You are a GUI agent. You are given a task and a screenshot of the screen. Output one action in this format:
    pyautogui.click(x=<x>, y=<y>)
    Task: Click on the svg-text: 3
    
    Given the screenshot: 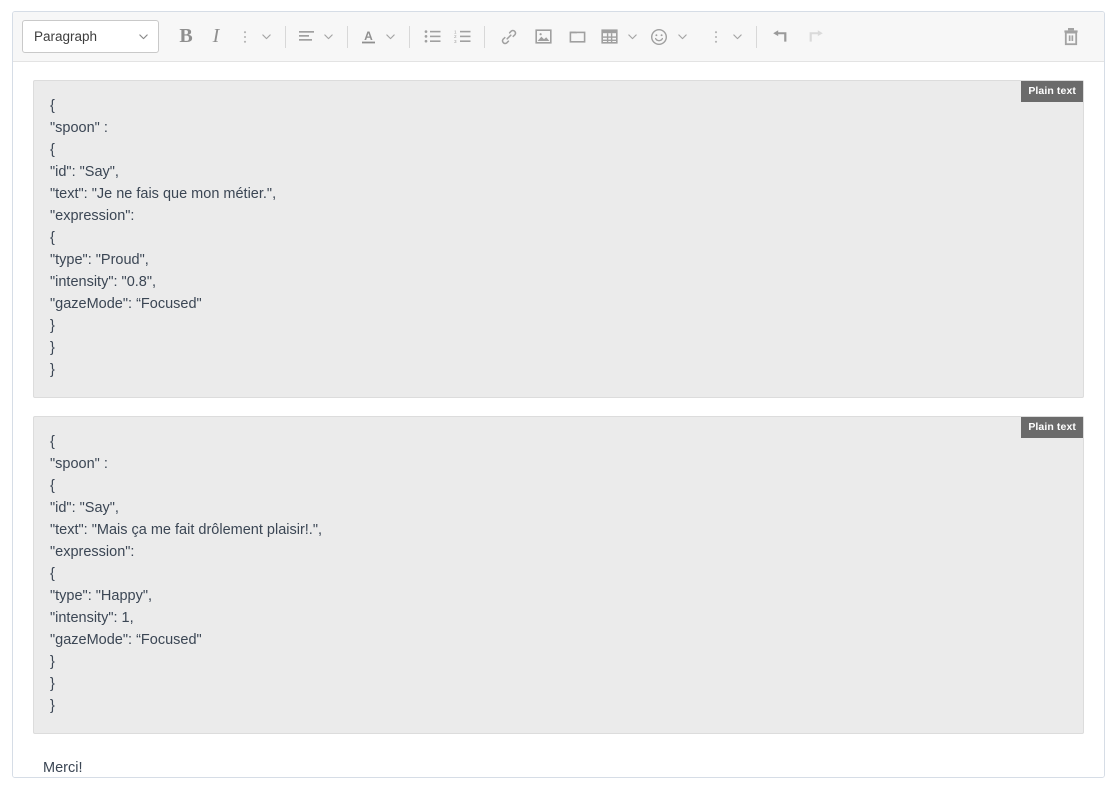 What is the action you would take?
    pyautogui.click(x=455, y=41)
    